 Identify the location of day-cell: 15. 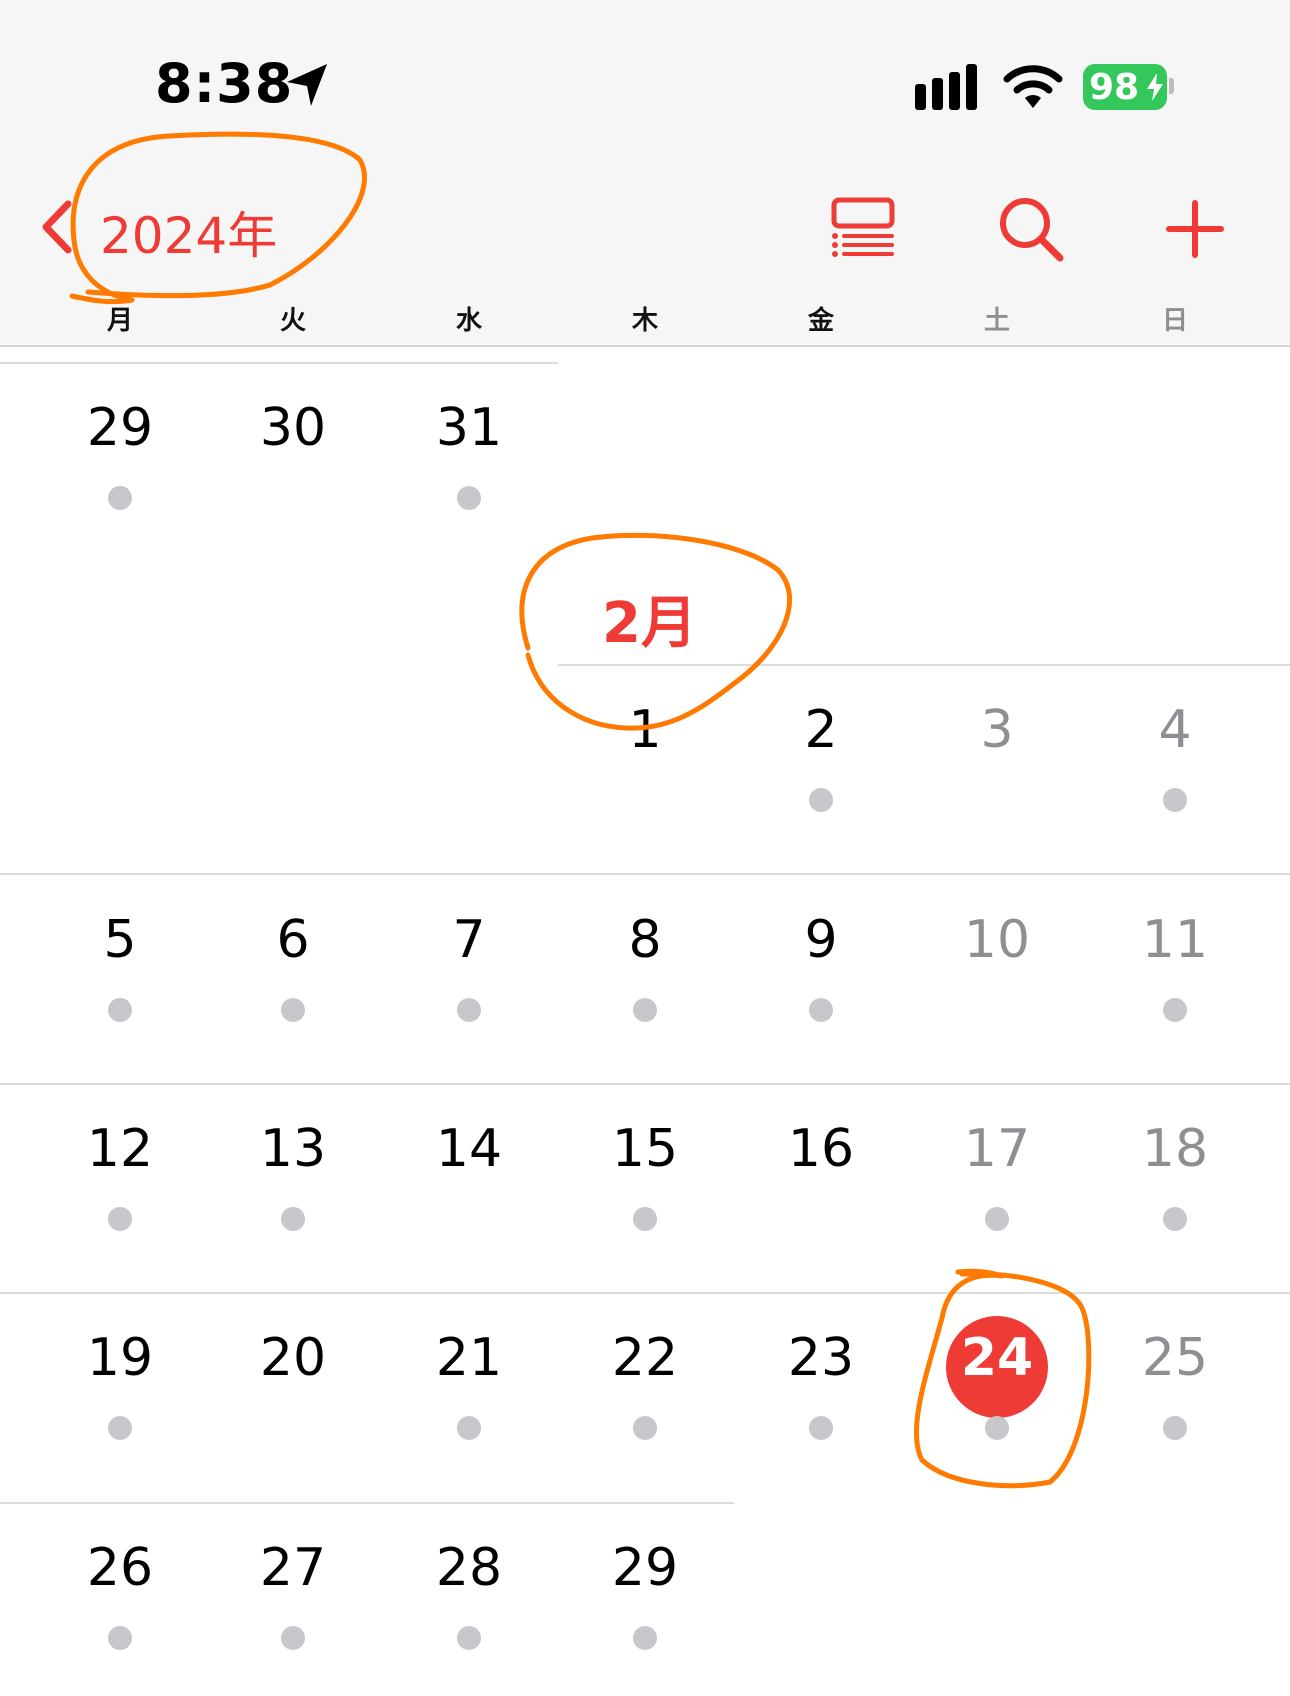
(645, 1149).